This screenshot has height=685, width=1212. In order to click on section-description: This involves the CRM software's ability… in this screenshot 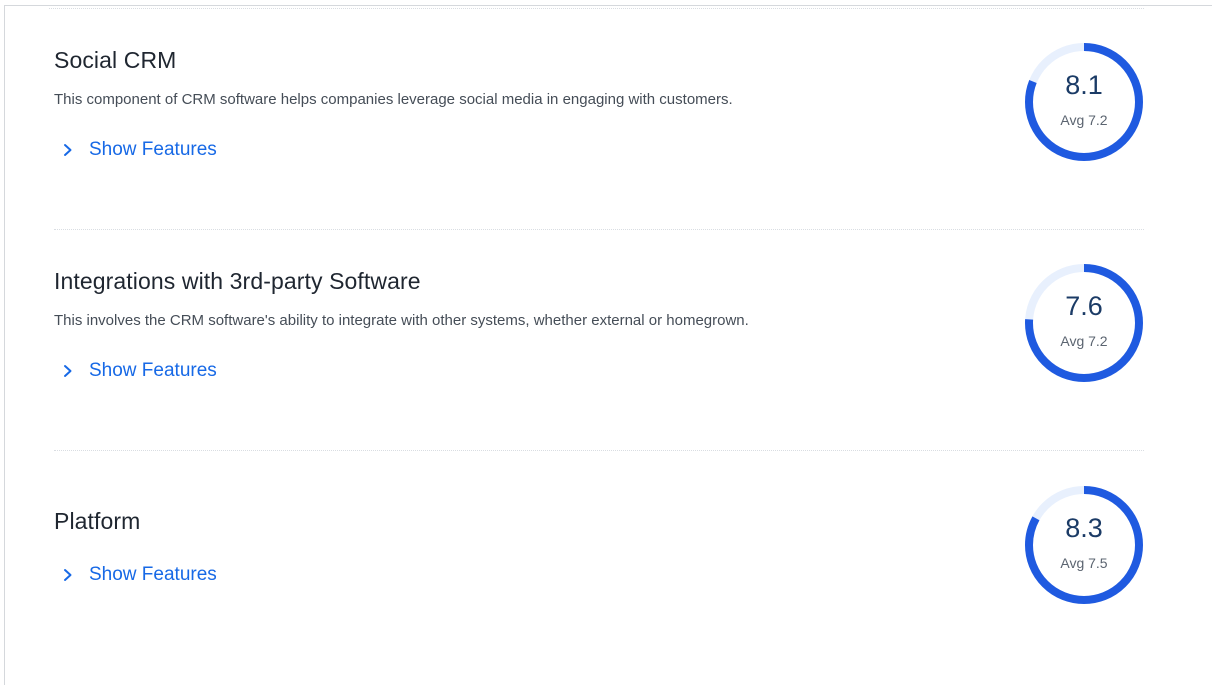, I will do `click(401, 320)`.